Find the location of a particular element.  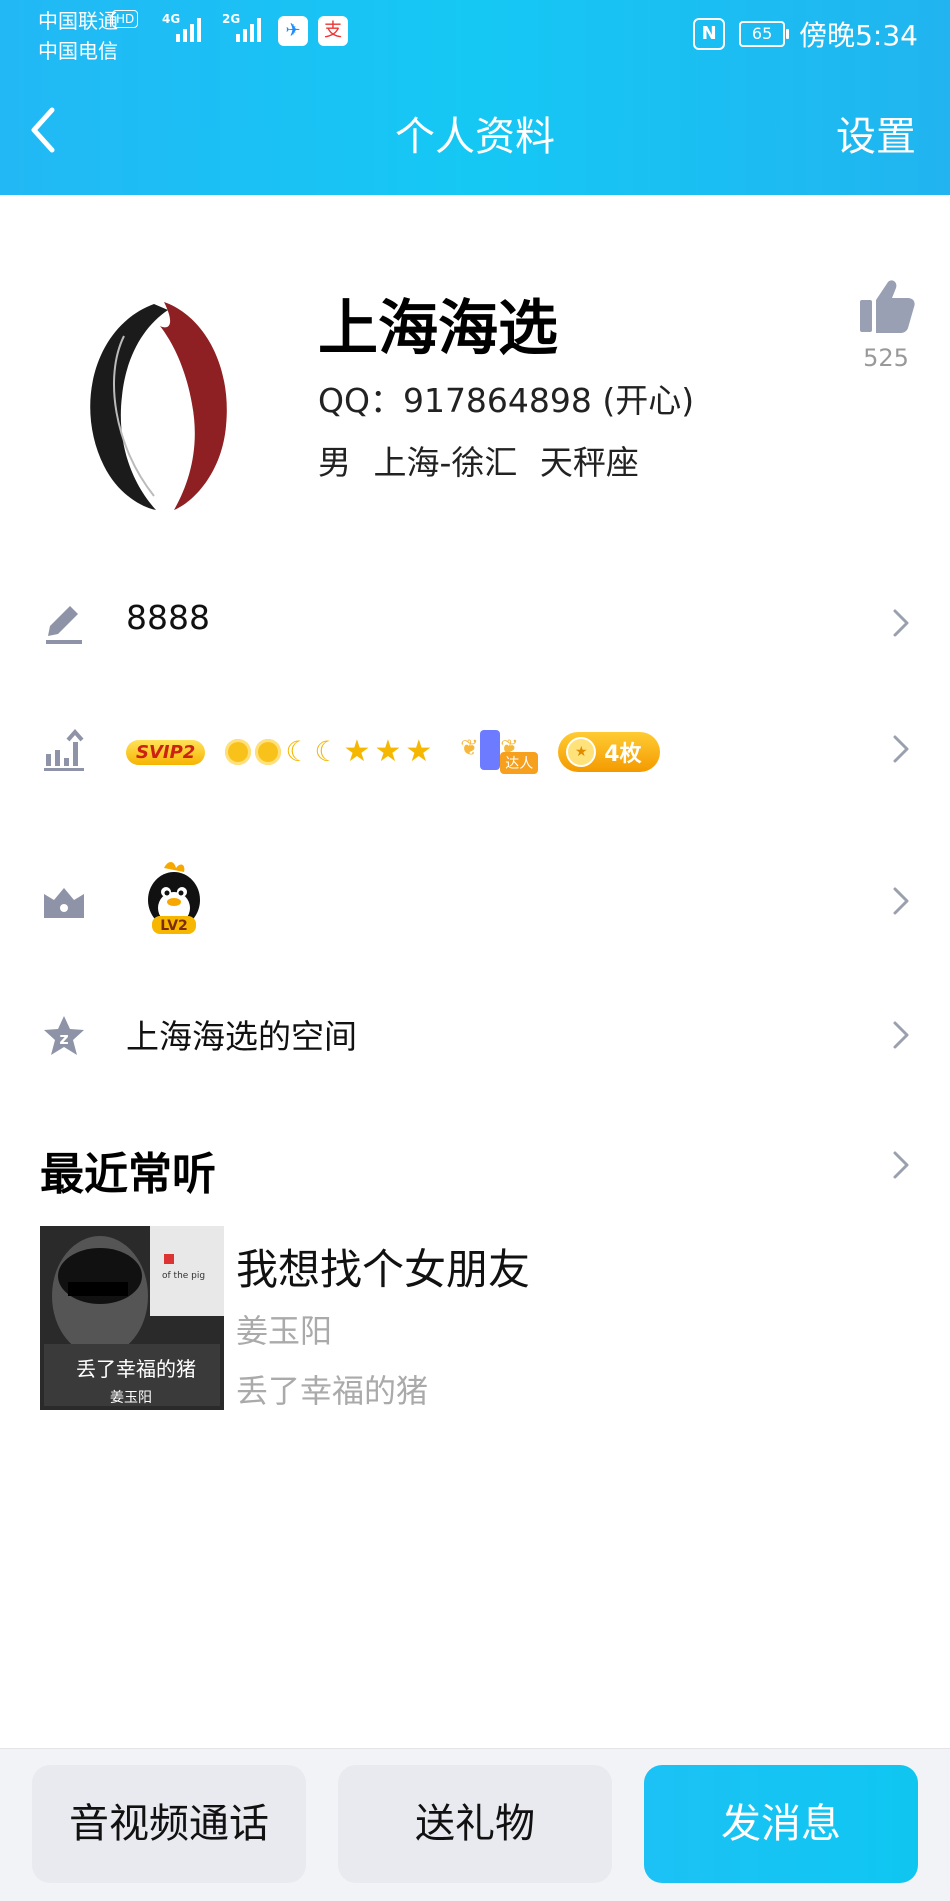

daren-tag: 达人 is located at coordinates (519, 763).